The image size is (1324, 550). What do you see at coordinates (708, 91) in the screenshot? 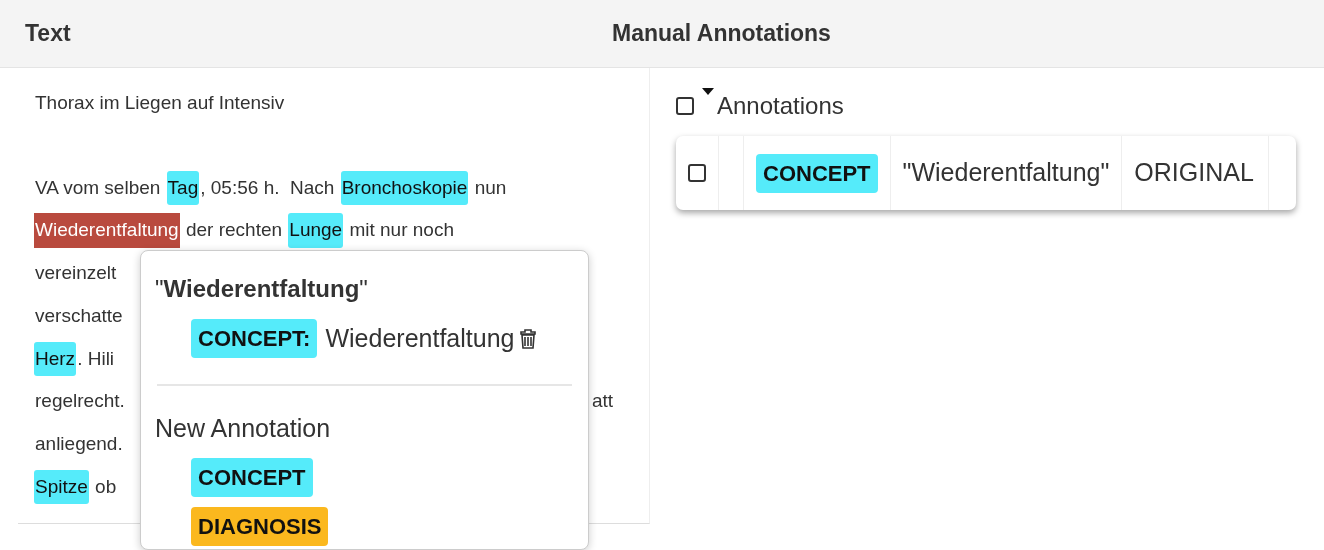
I see `caret-icon` at bounding box center [708, 91].